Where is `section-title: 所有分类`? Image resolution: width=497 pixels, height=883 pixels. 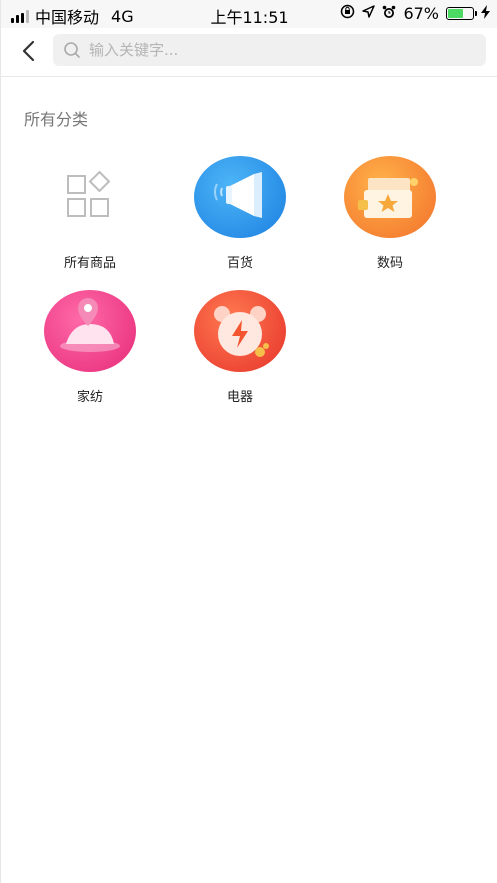 section-title: 所有分类 is located at coordinates (56, 119).